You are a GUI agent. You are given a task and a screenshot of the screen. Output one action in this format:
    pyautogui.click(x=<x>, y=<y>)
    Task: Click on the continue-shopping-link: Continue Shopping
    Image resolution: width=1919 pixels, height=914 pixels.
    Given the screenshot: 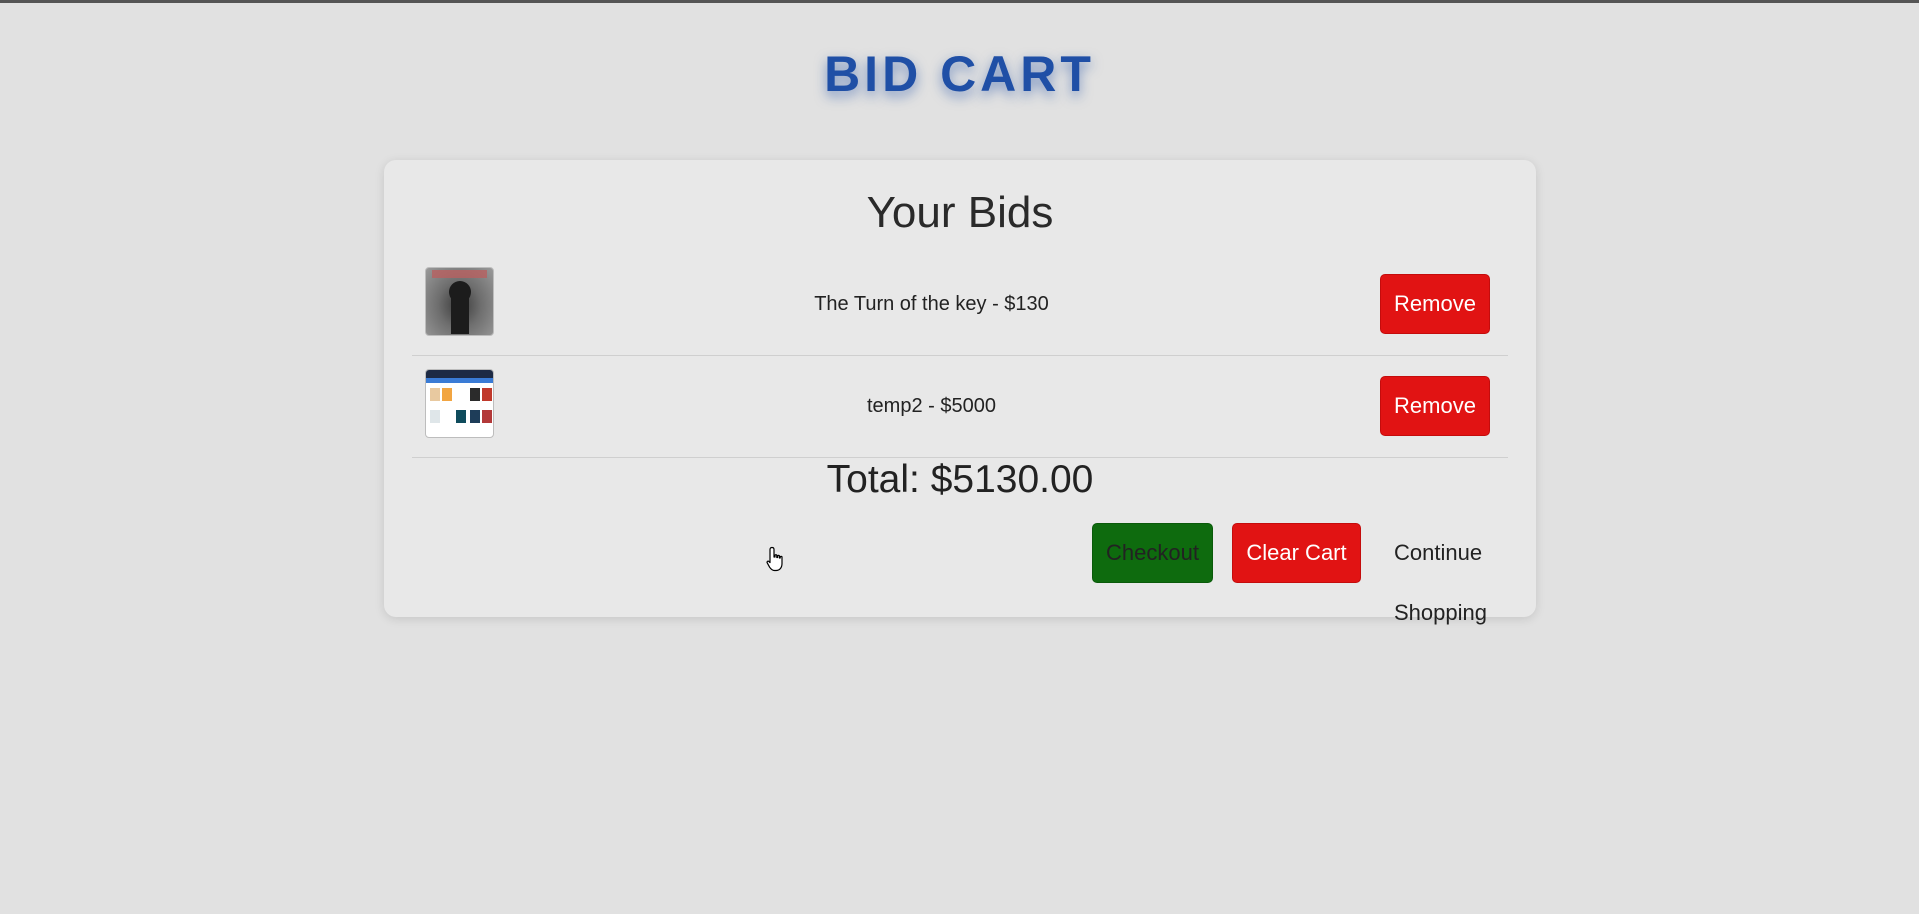 What is the action you would take?
    pyautogui.click(x=1465, y=574)
    